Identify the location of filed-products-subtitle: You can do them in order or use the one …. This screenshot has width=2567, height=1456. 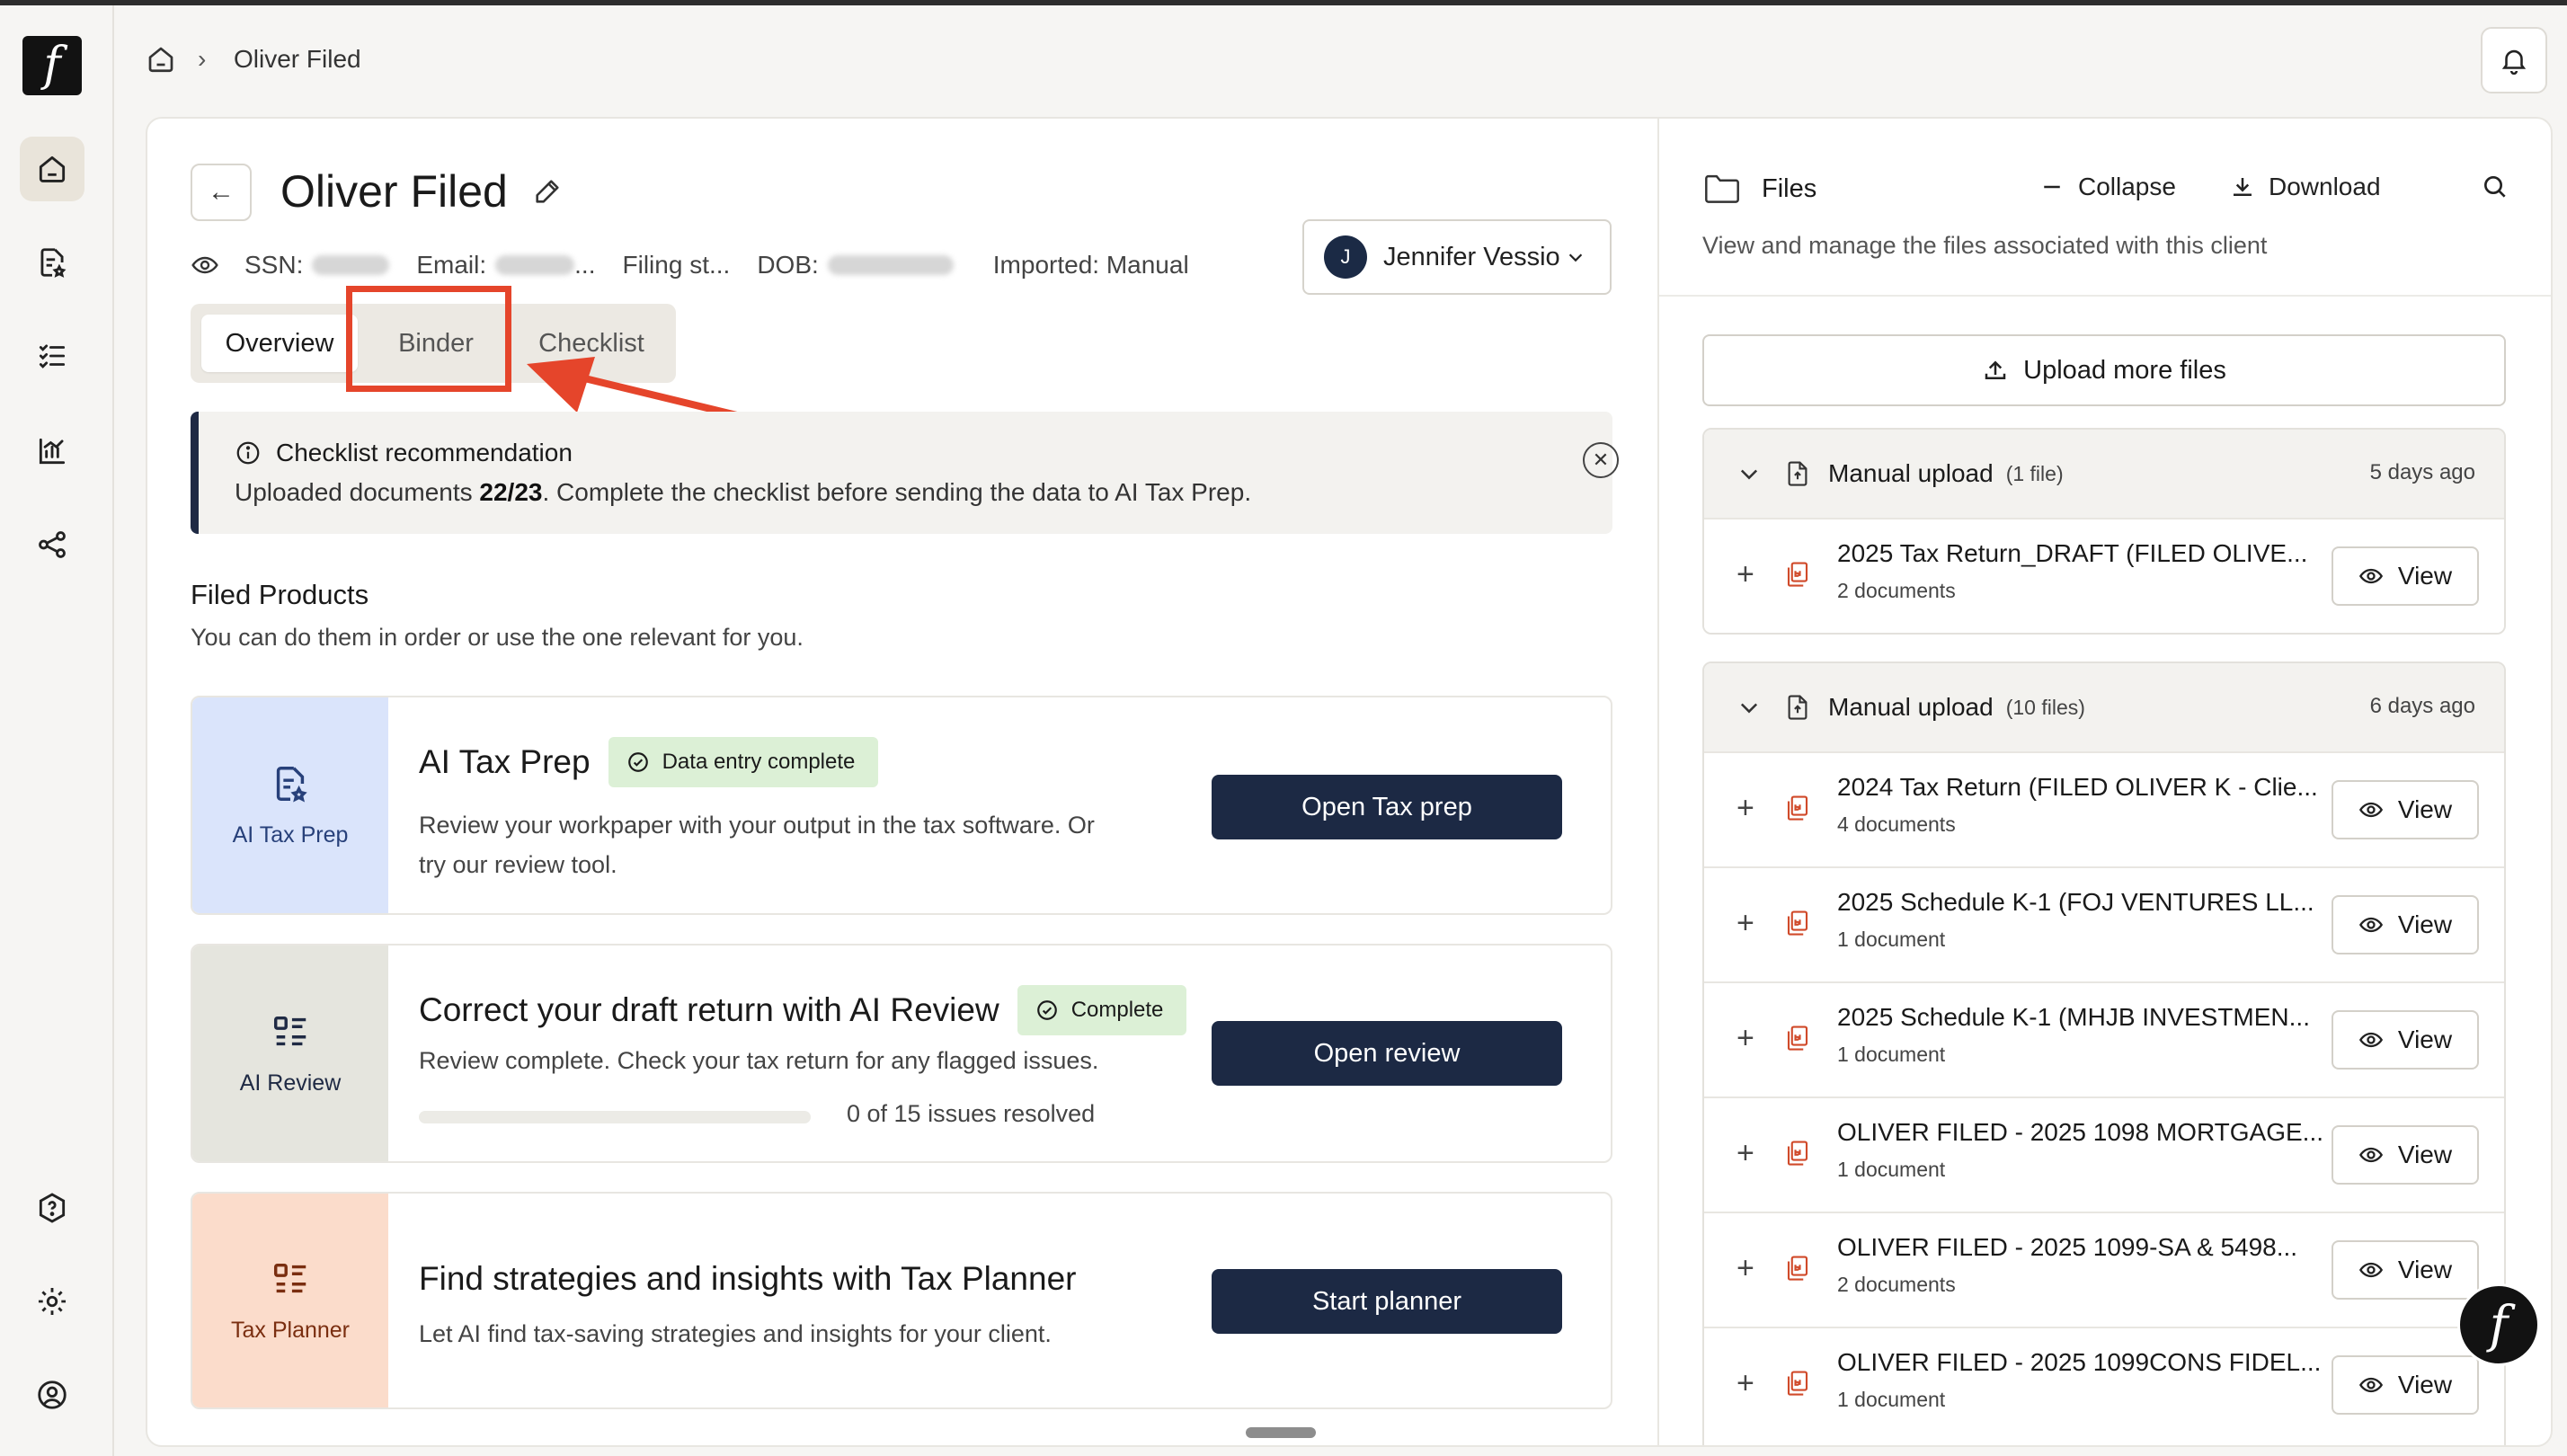
(497, 637).